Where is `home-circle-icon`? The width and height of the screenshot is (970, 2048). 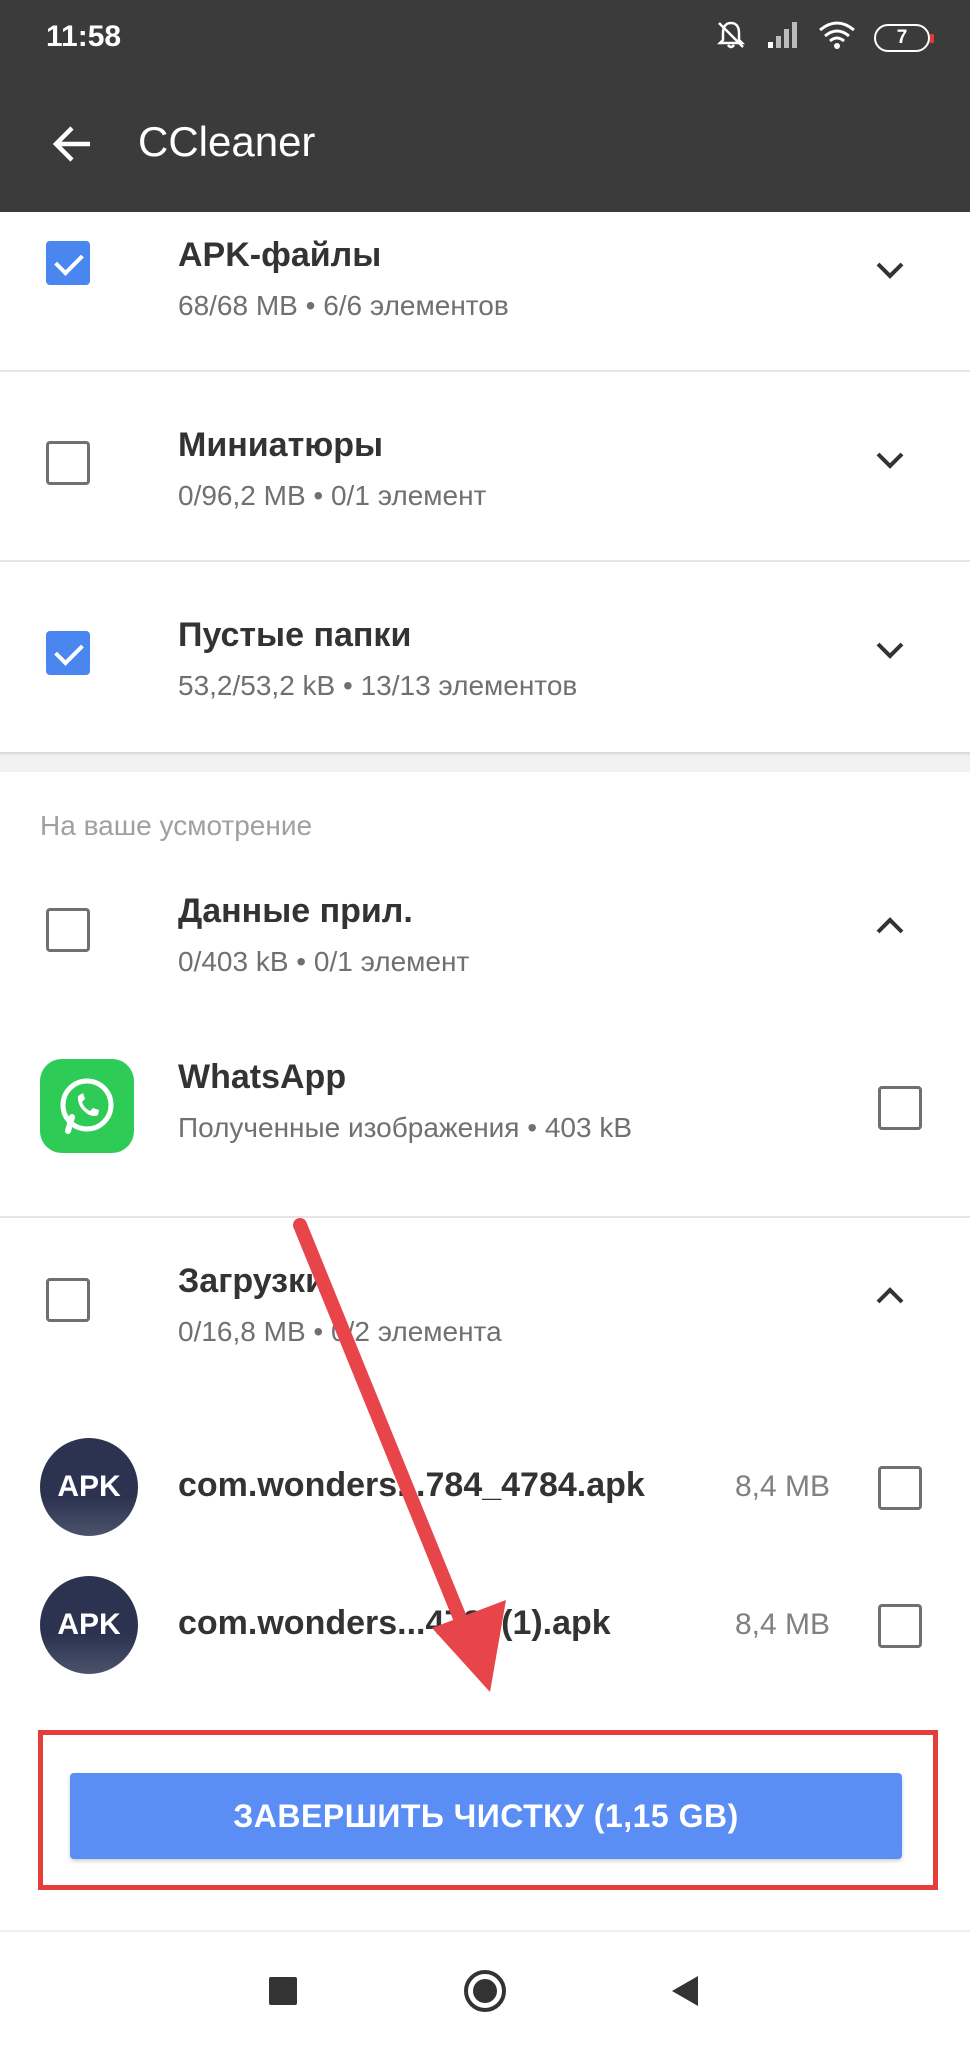 home-circle-icon is located at coordinates (485, 1991).